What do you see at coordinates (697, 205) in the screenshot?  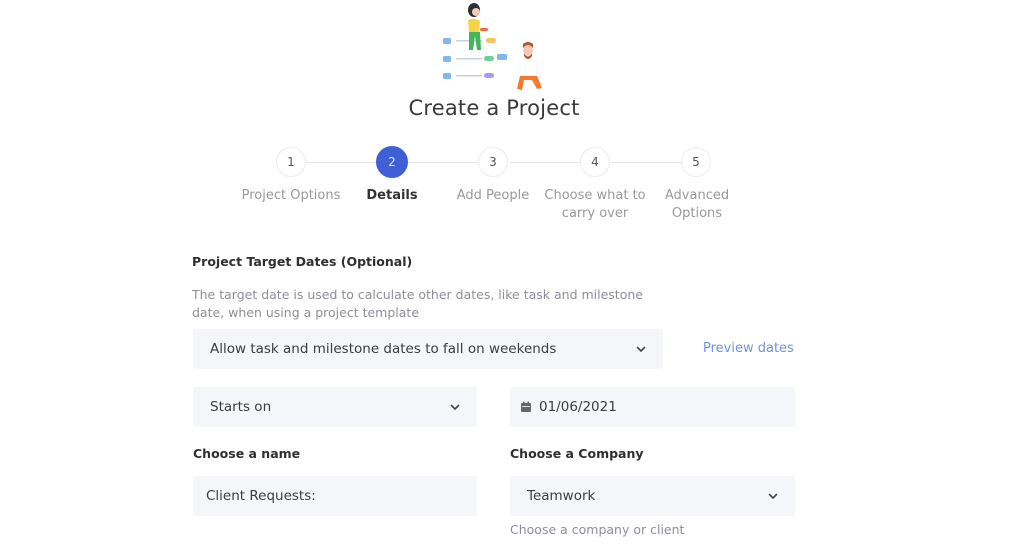 I see `step-5-label: Advanced Options` at bounding box center [697, 205].